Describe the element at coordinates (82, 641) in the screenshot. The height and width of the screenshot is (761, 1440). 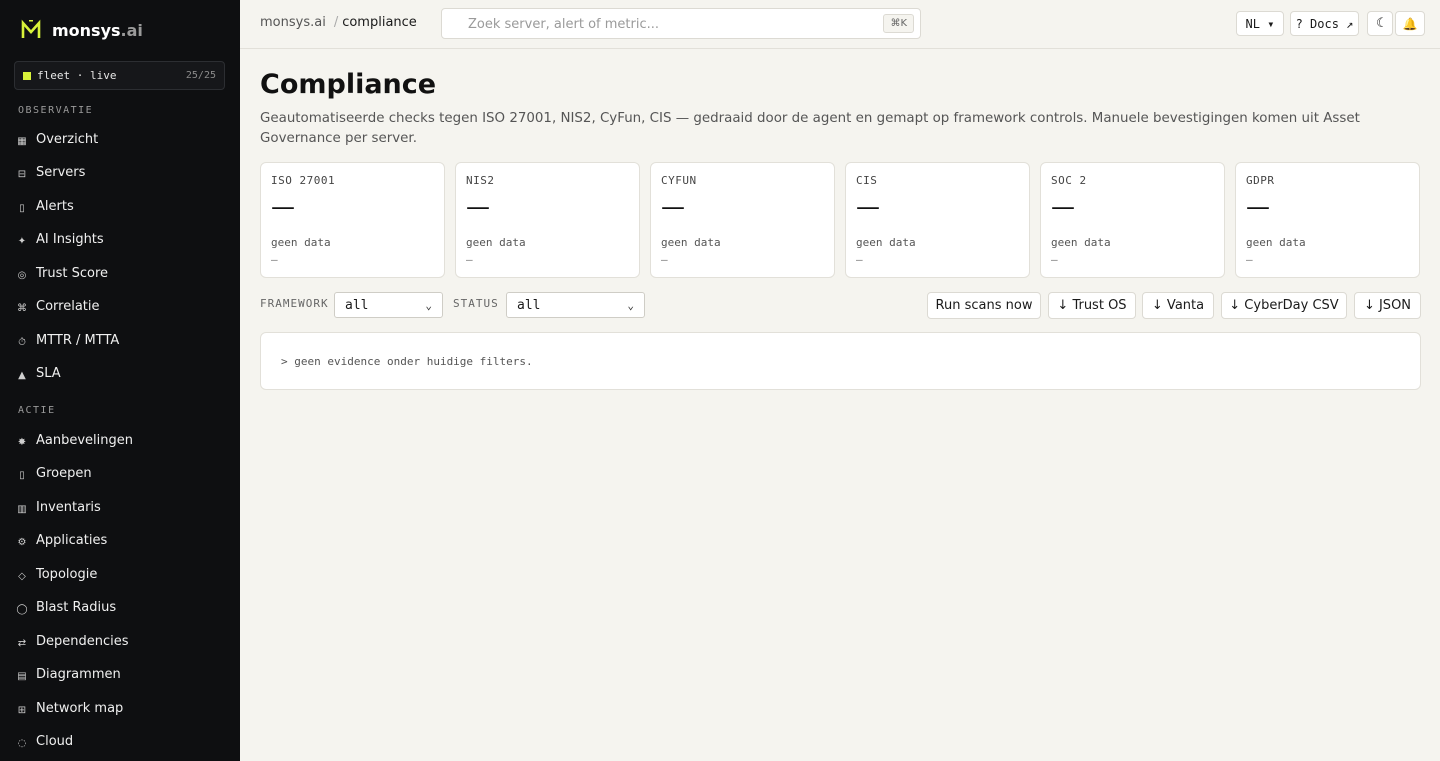
I see `sidebar-item-label: Dependencies` at that location.